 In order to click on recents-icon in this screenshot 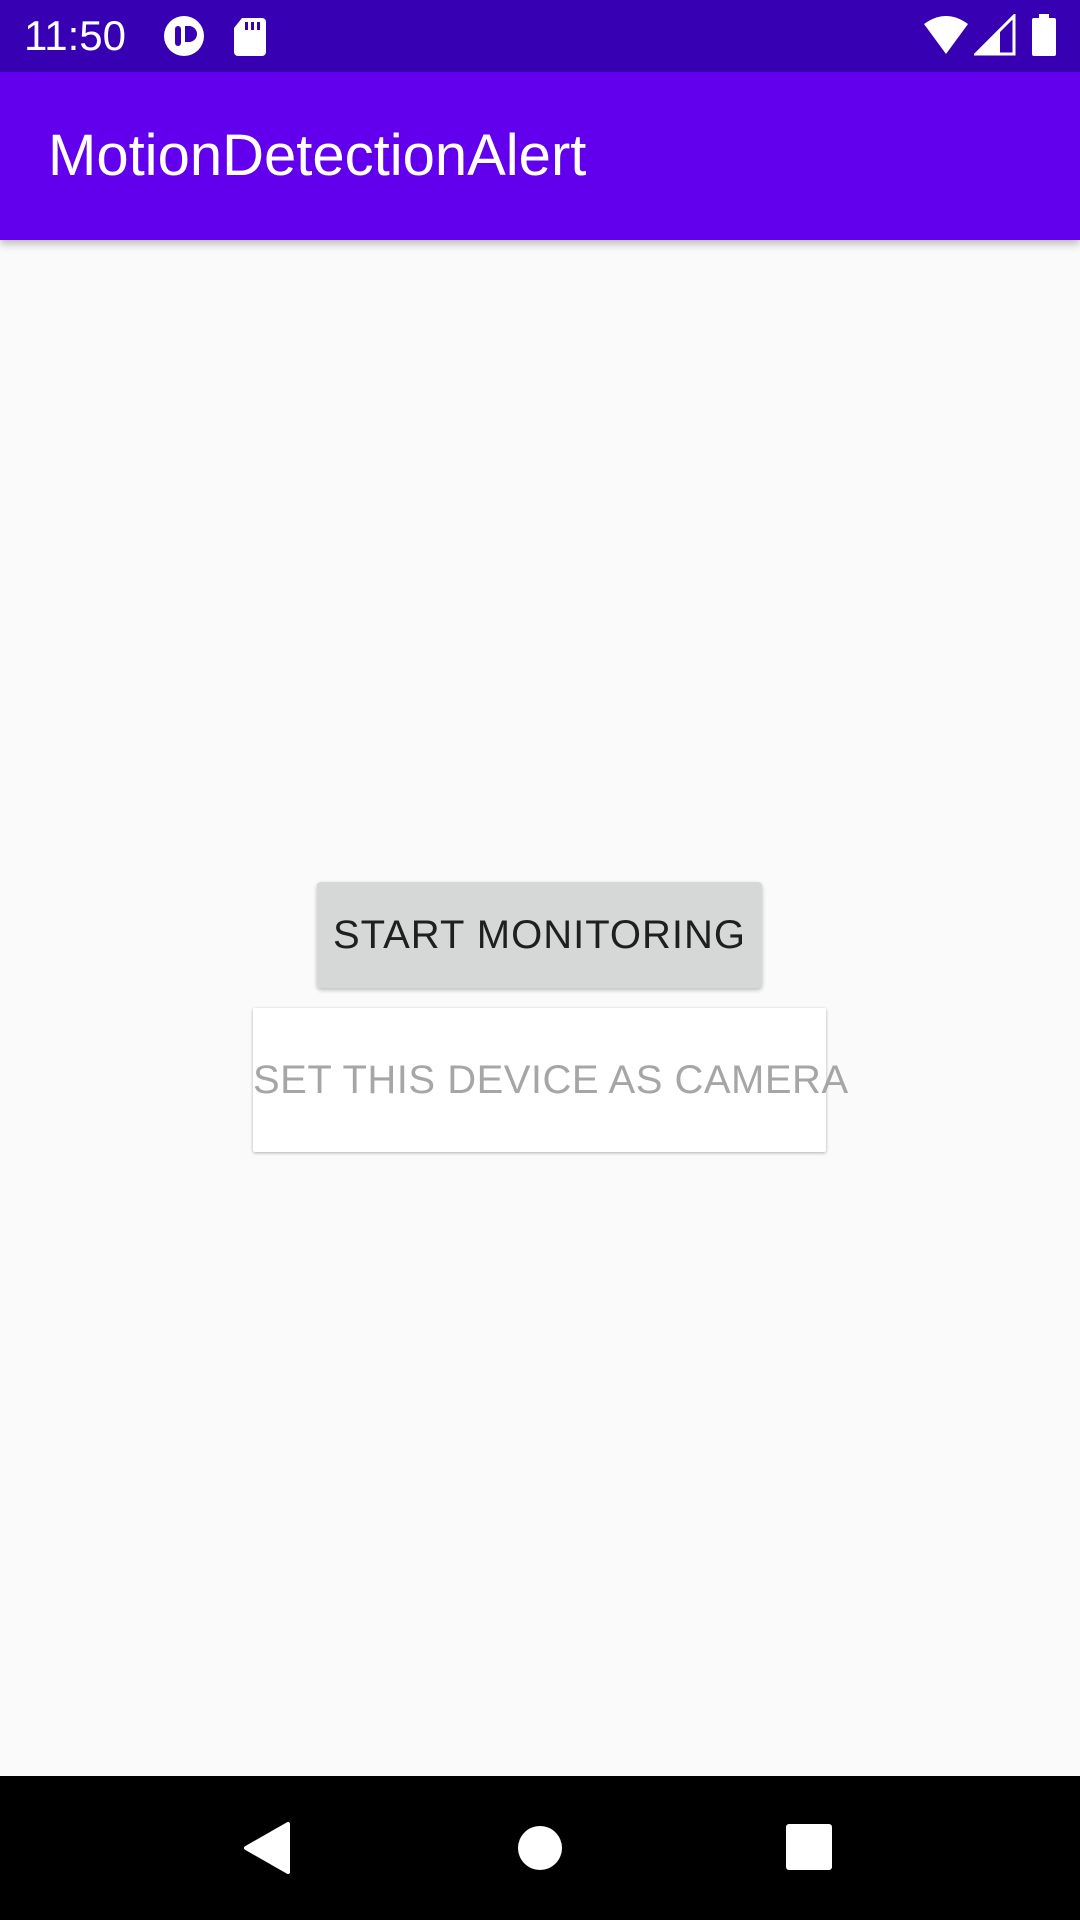, I will do `click(810, 1848)`.